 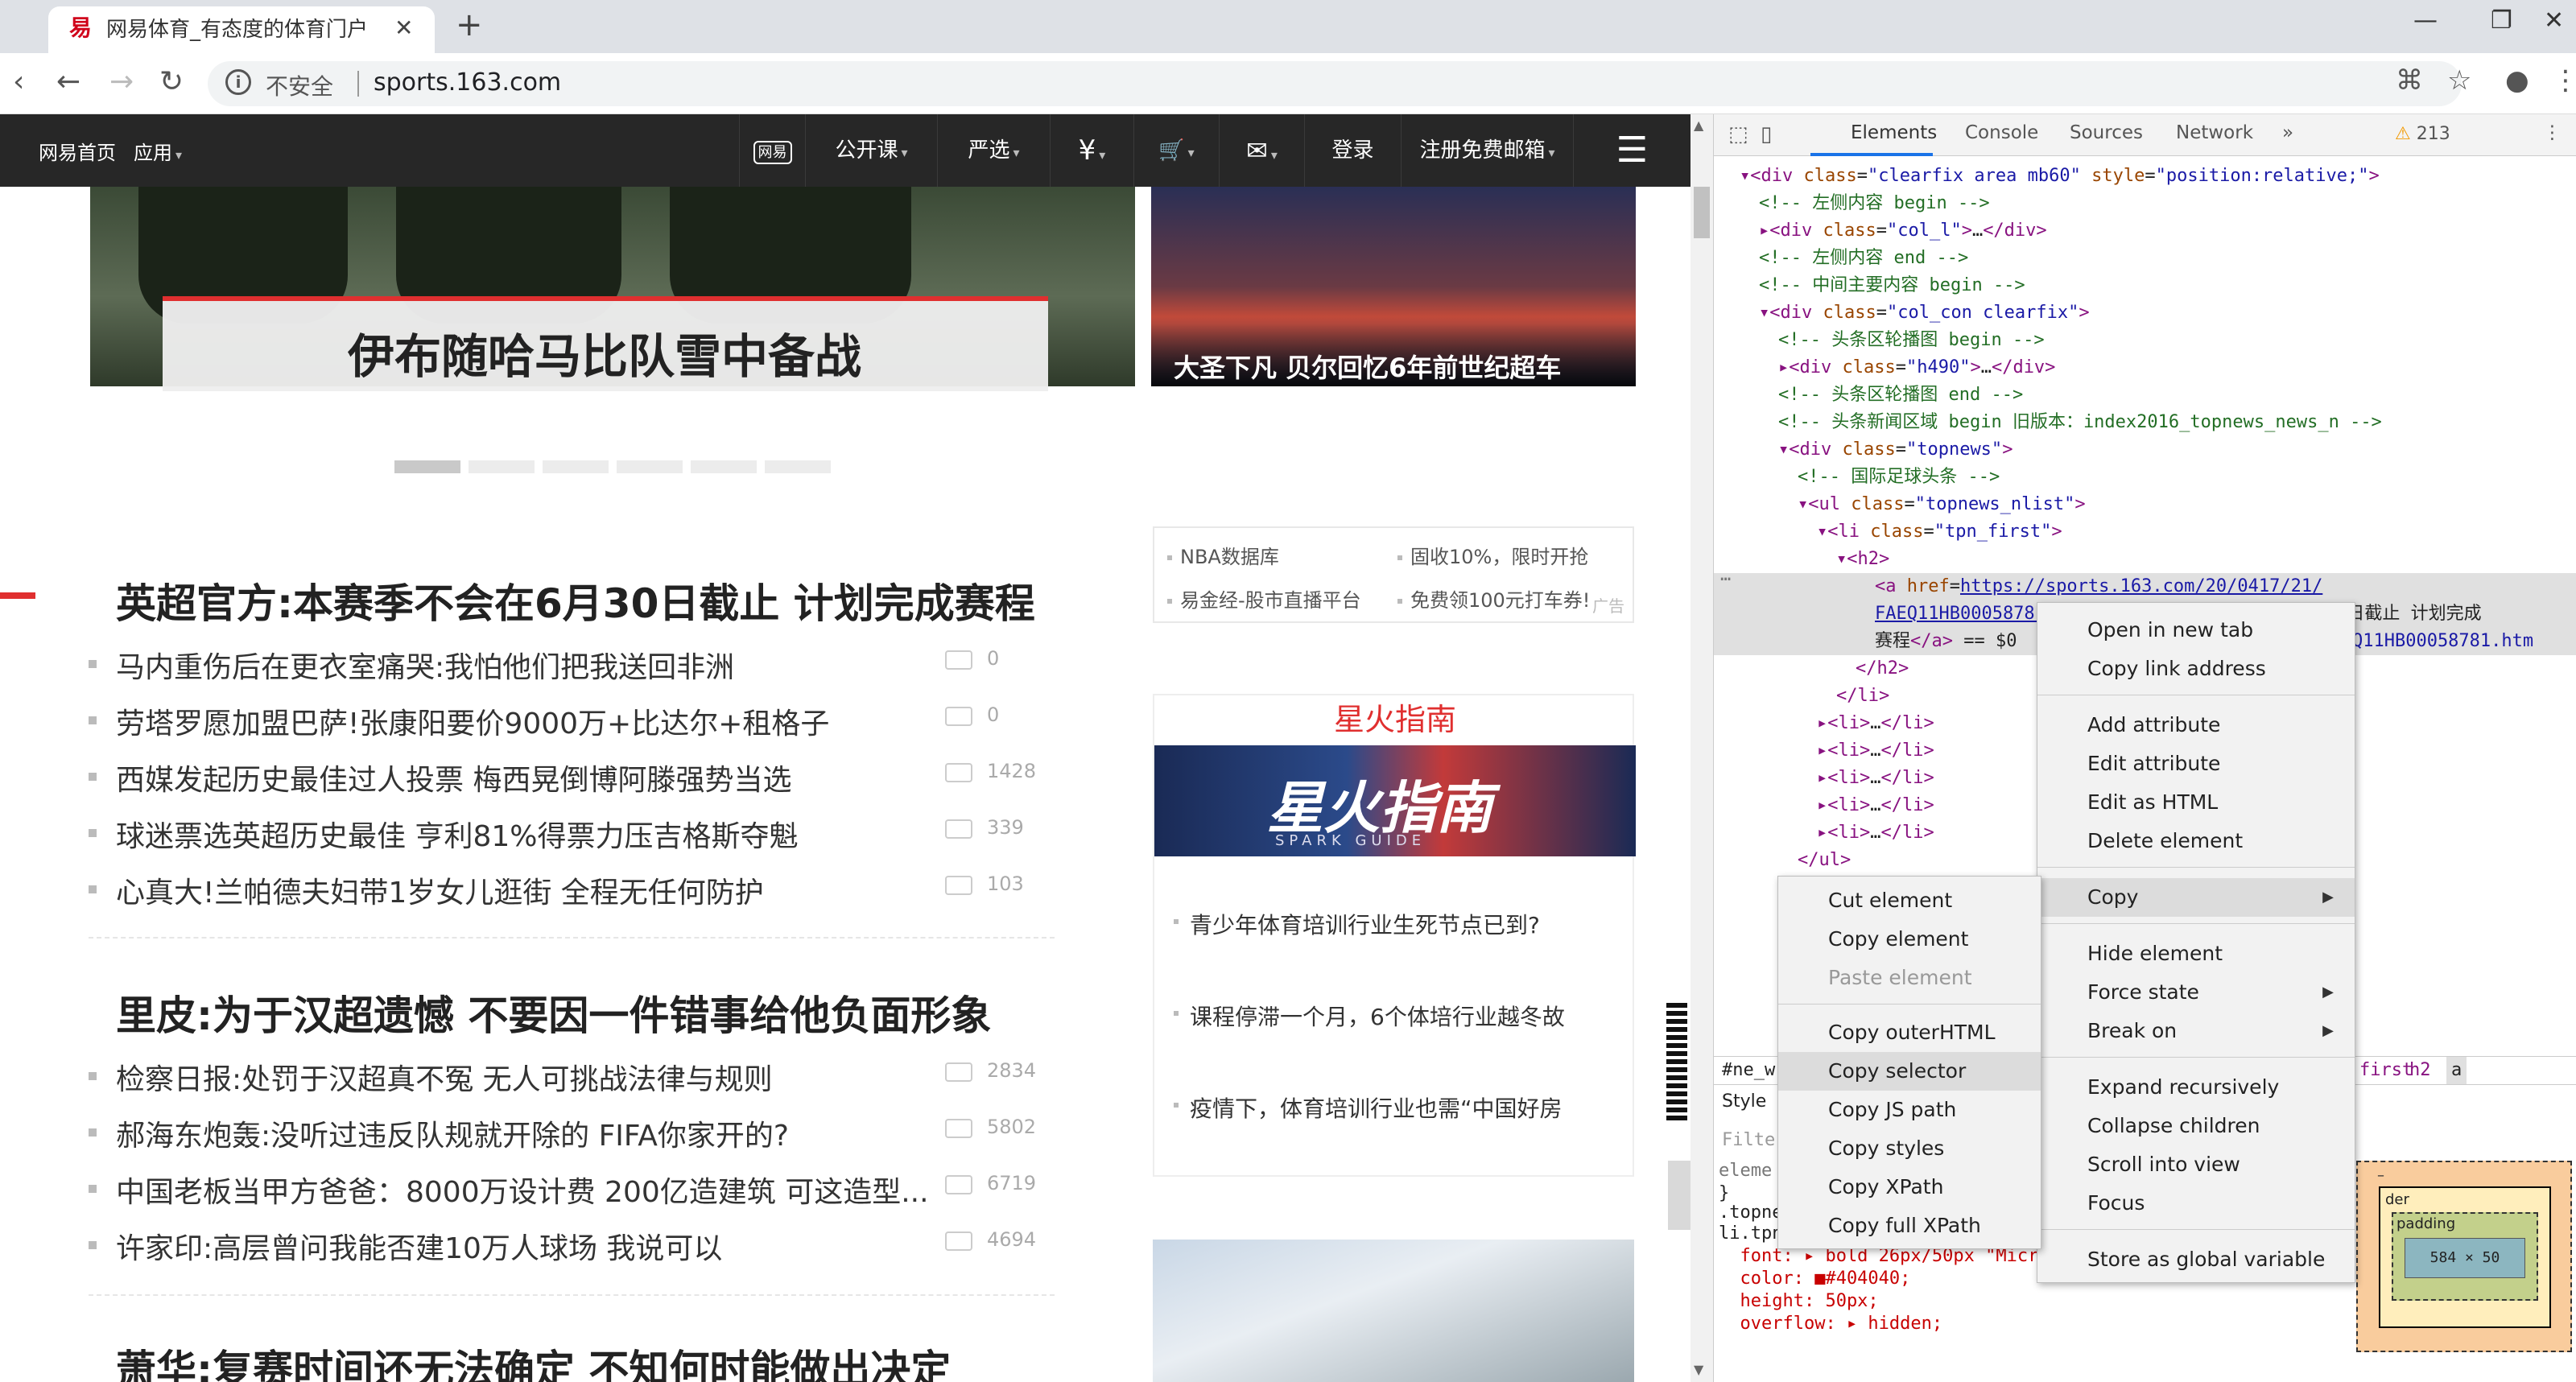 What do you see at coordinates (2196, 841) in the screenshot?
I see `menu-item-delete-element: Delete element` at bounding box center [2196, 841].